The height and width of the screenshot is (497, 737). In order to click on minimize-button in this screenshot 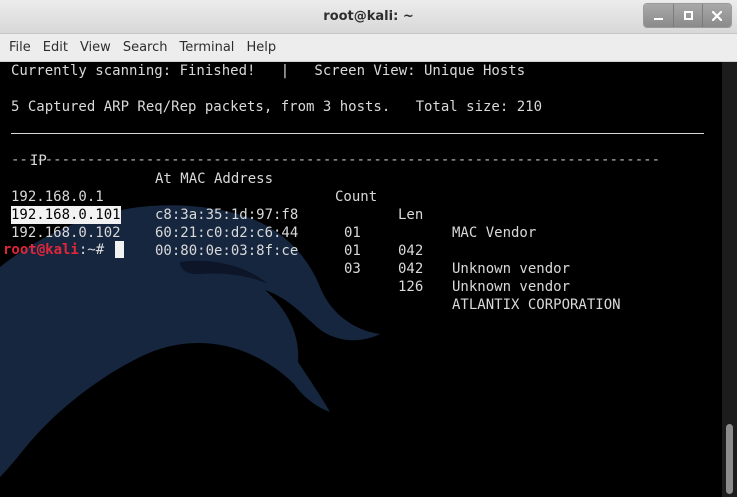, I will do `click(658, 15)`.